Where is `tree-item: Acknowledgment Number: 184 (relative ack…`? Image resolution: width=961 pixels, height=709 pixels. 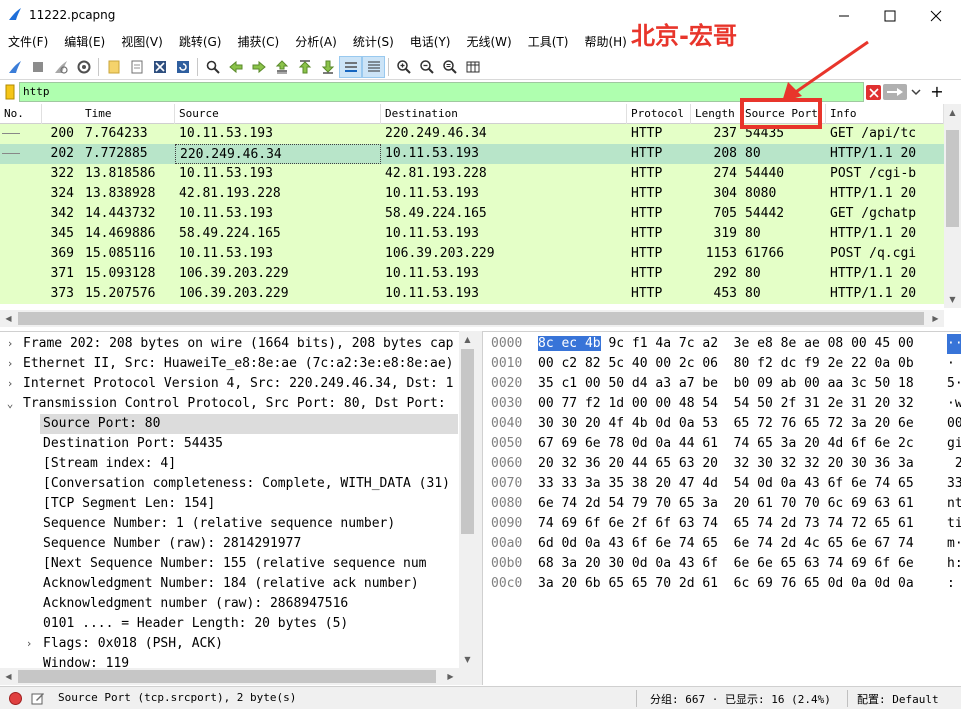
tree-item: Acknowledgment Number: 184 (relative ack… is located at coordinates (230, 584).